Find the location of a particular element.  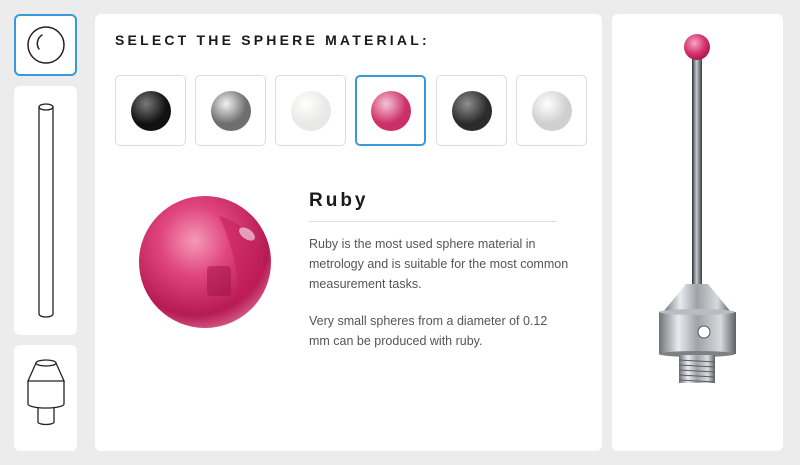

panel-heading: SELECT THE SPHERE MATERIAL: is located at coordinates (272, 40).